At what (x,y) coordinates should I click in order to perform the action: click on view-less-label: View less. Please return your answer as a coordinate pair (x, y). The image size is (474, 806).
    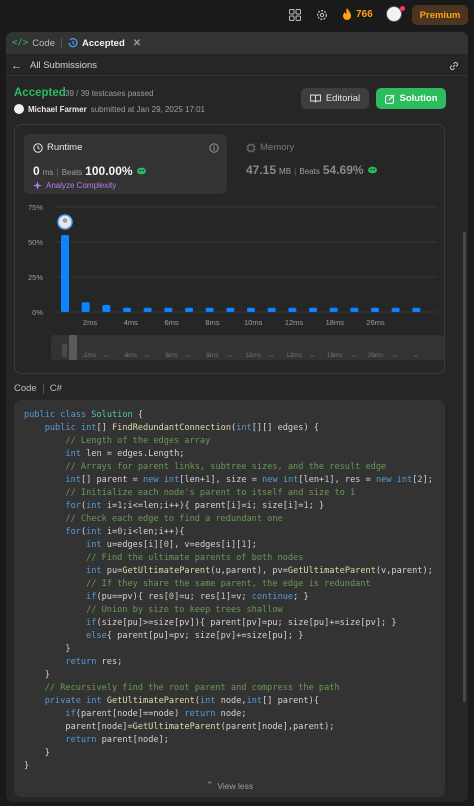
    Looking at the image, I should click on (235, 785).